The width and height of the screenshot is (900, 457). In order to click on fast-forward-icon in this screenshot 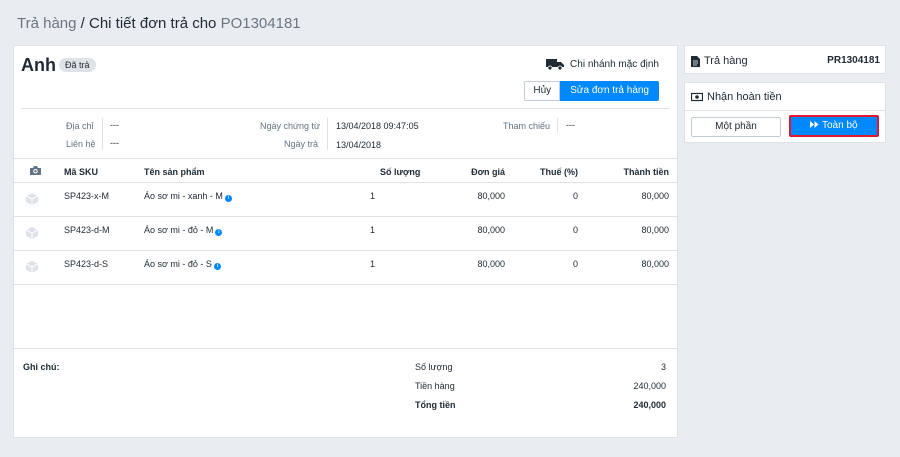, I will do `click(814, 124)`.